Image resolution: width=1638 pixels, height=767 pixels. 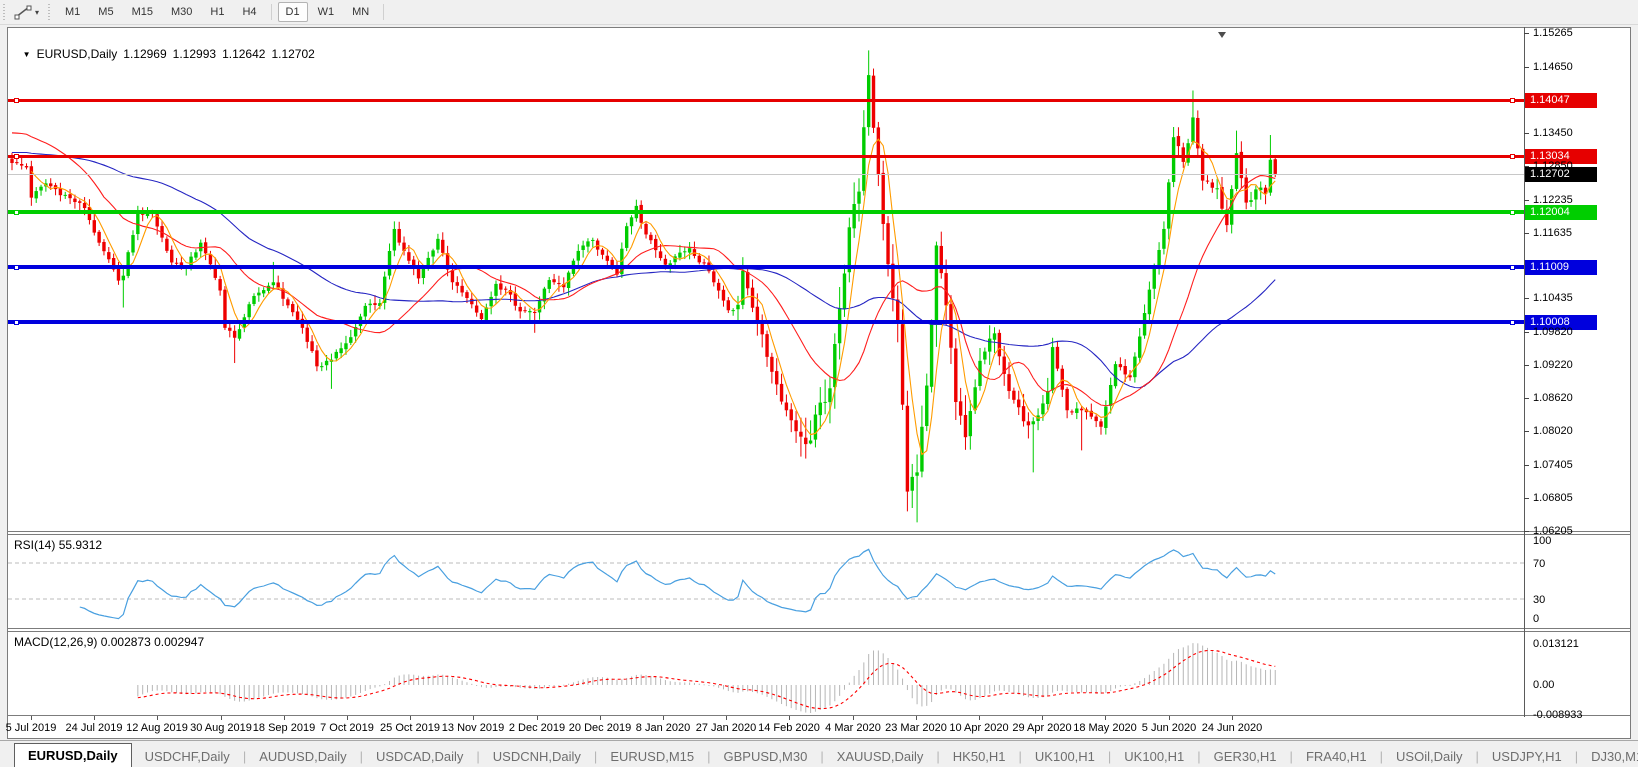 What do you see at coordinates (1553, 465) in the screenshot?
I see `price-tick-label: 1.07405` at bounding box center [1553, 465].